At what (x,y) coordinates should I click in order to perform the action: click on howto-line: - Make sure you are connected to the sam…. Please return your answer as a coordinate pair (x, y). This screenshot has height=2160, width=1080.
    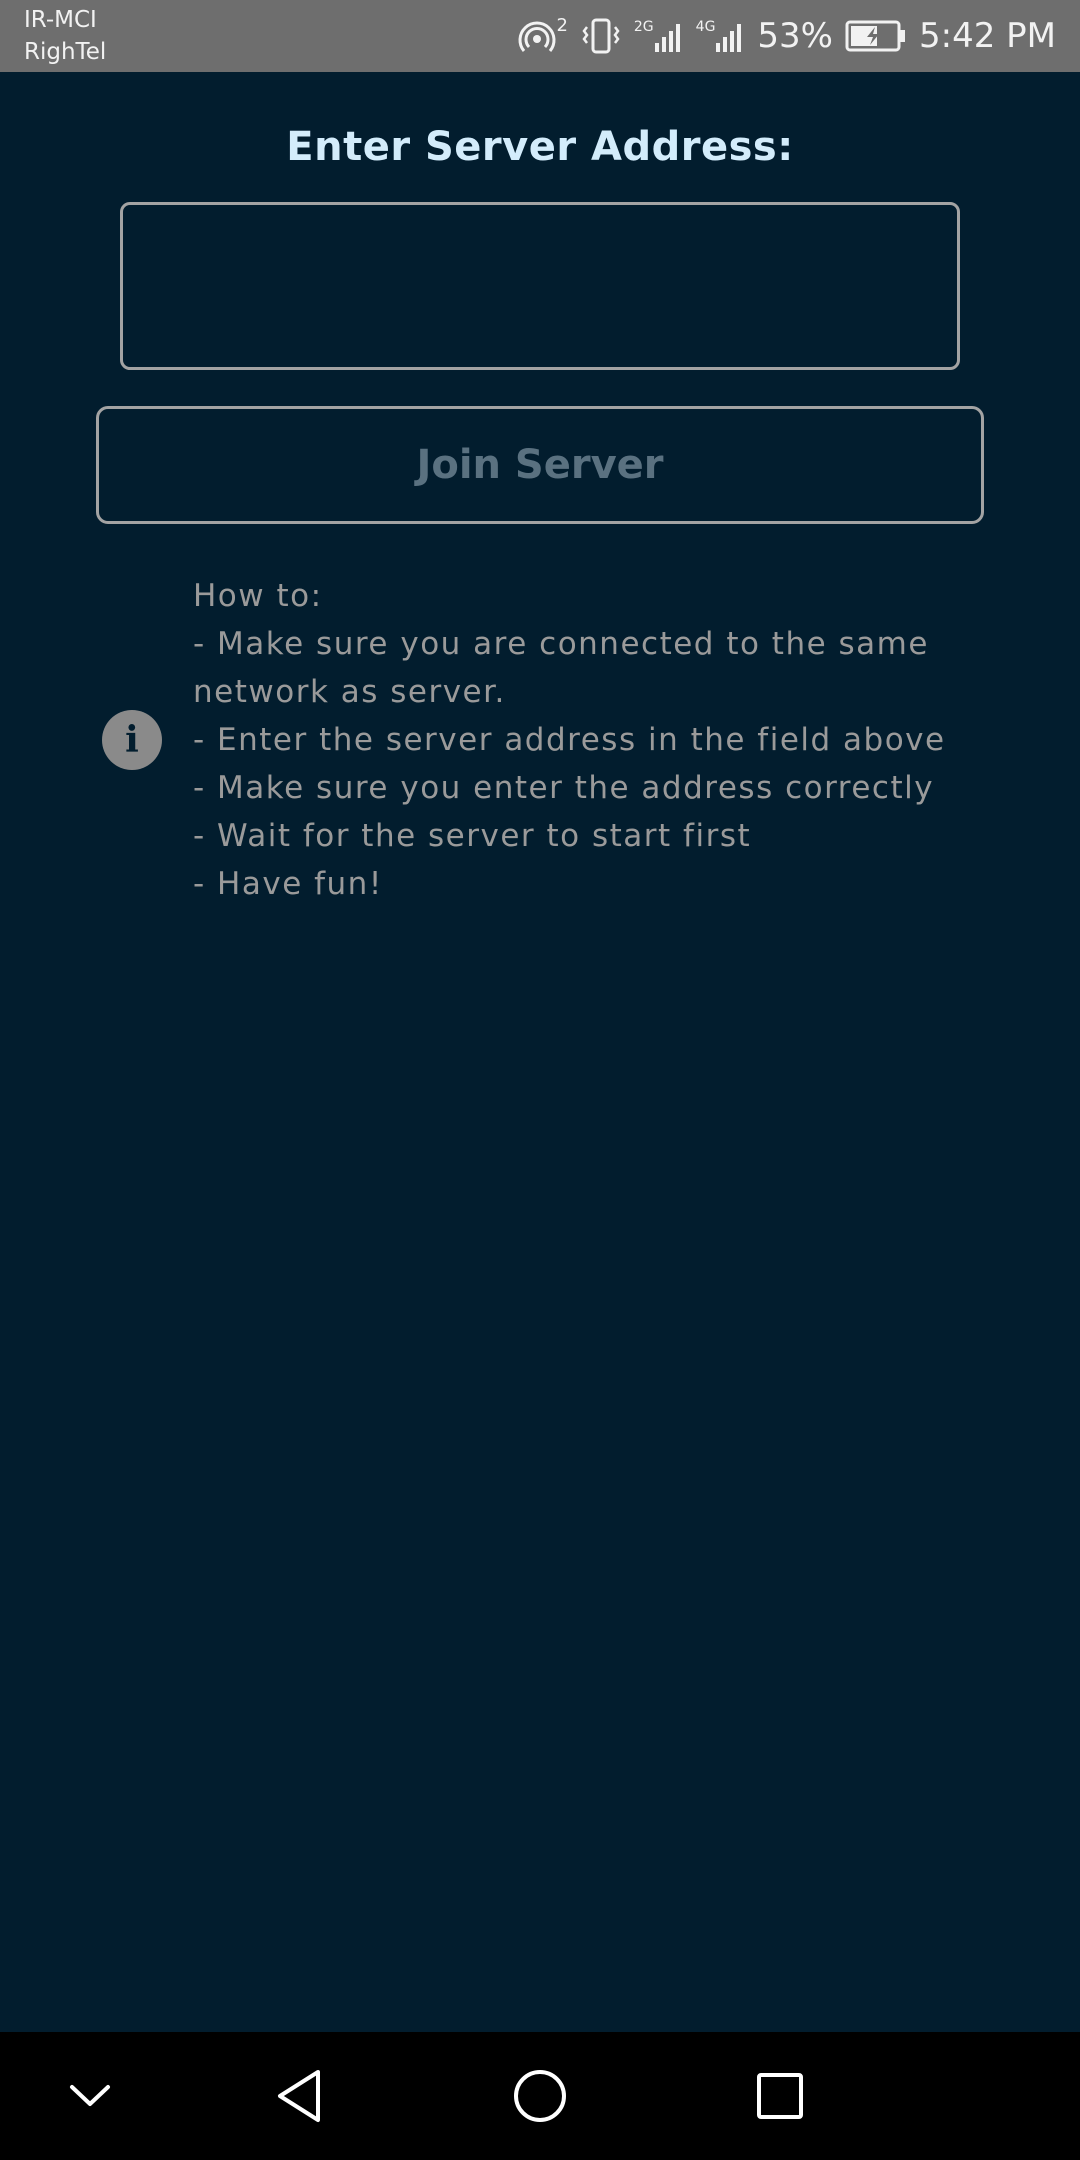
    Looking at the image, I should click on (561, 644).